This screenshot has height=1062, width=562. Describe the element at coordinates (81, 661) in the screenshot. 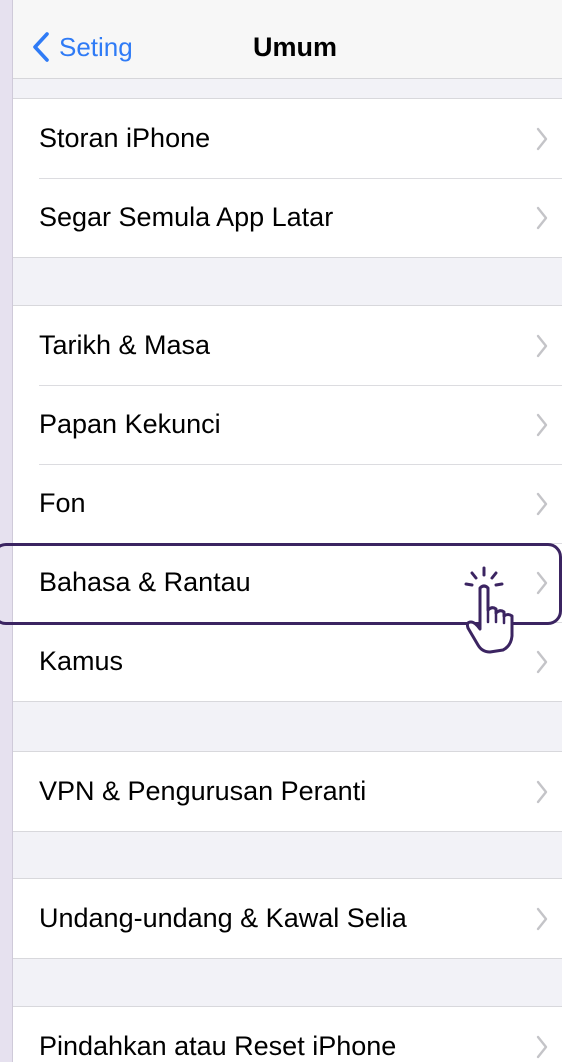

I see `row-label: Kamus` at that location.